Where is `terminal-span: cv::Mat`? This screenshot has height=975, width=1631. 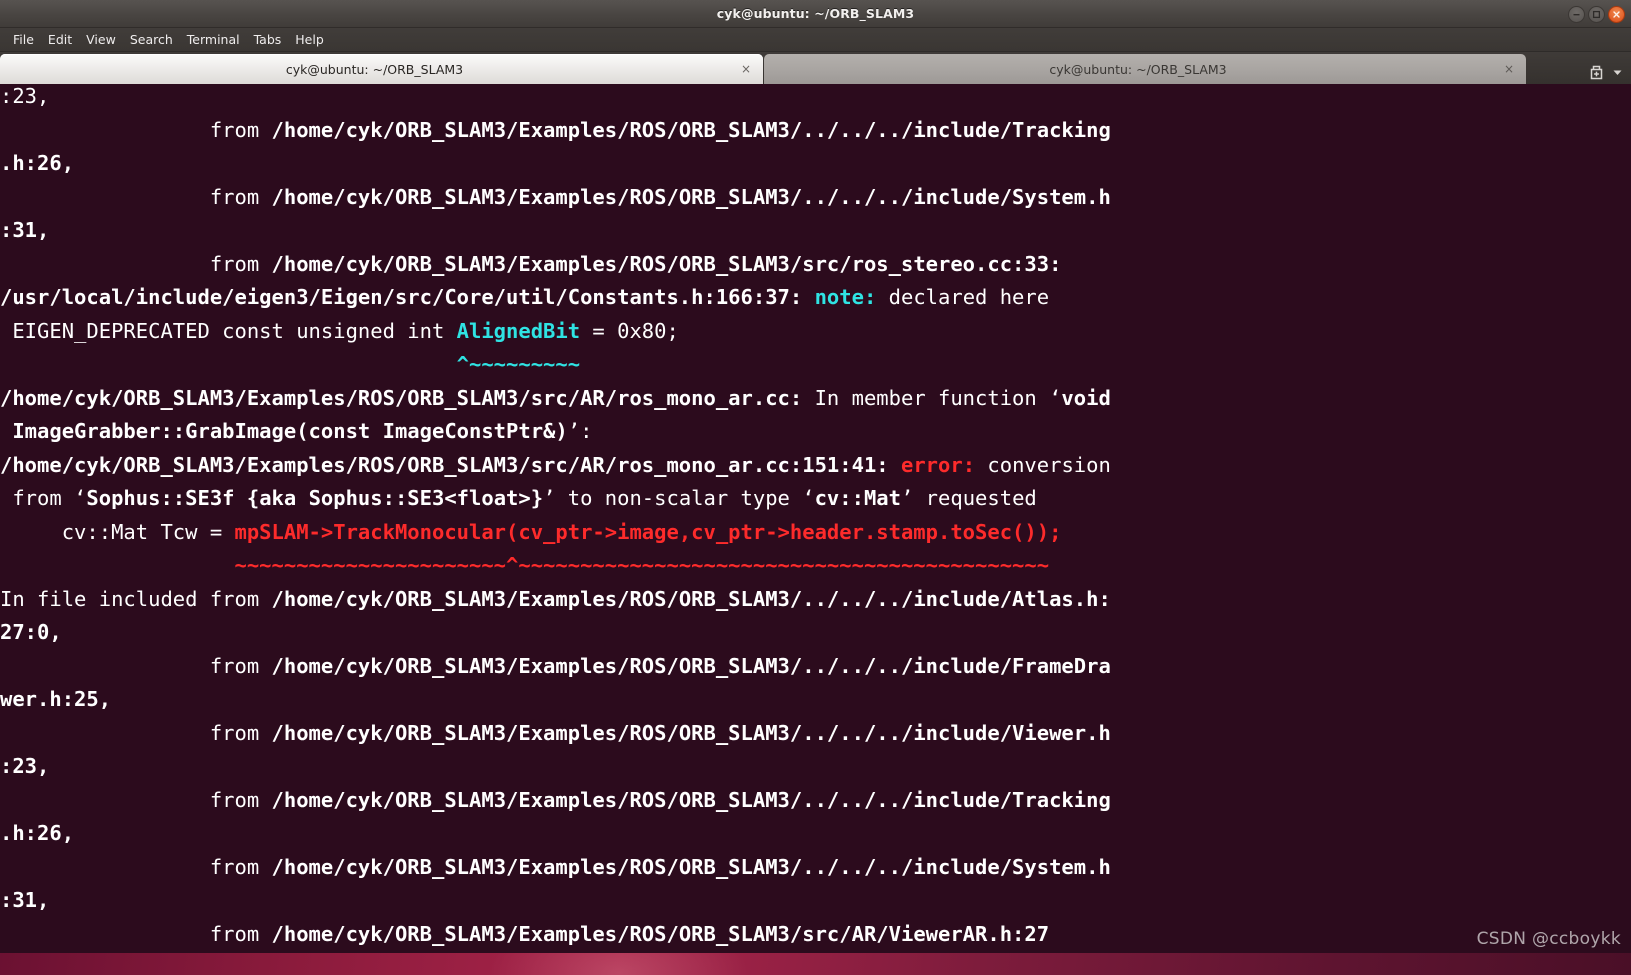
terminal-span: cv::Mat is located at coordinates (857, 498).